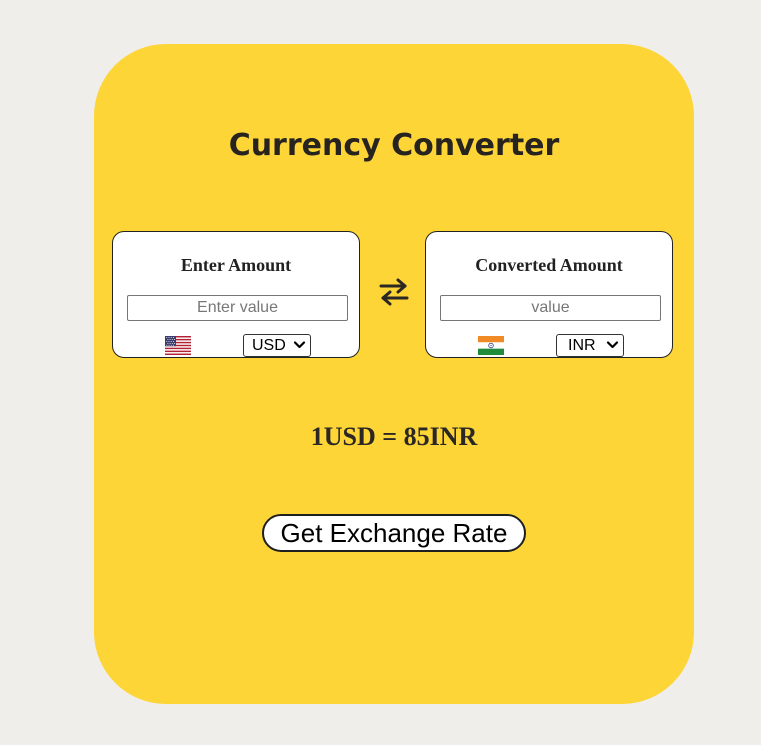  I want to click on us-flag-icon, so click(178, 345).